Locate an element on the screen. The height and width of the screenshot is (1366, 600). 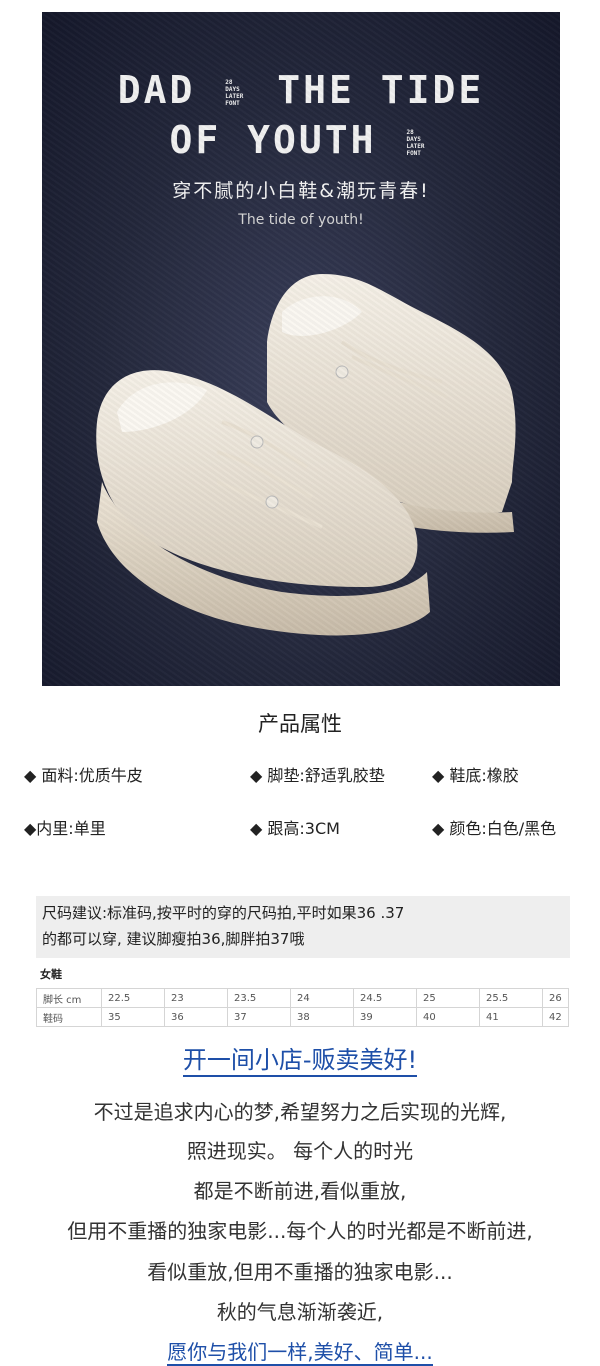
table-cell: 鞋码 is located at coordinates (69, 1017).